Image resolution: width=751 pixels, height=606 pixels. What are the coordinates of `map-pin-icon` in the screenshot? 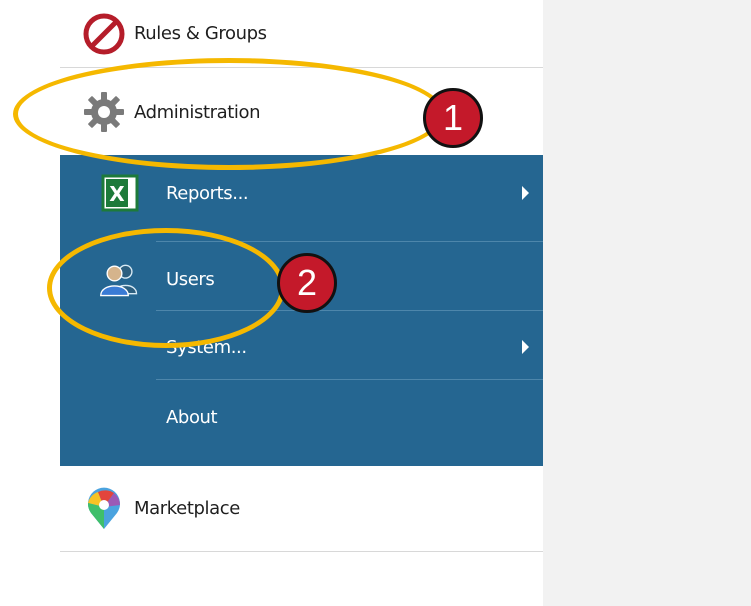 It's located at (104, 509).